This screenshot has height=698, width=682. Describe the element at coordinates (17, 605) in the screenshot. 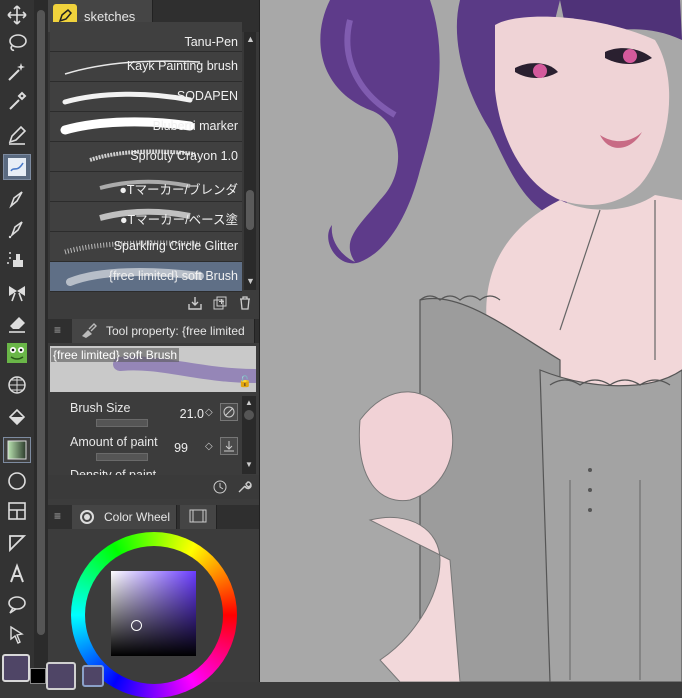

I see `balloon-icon` at that location.